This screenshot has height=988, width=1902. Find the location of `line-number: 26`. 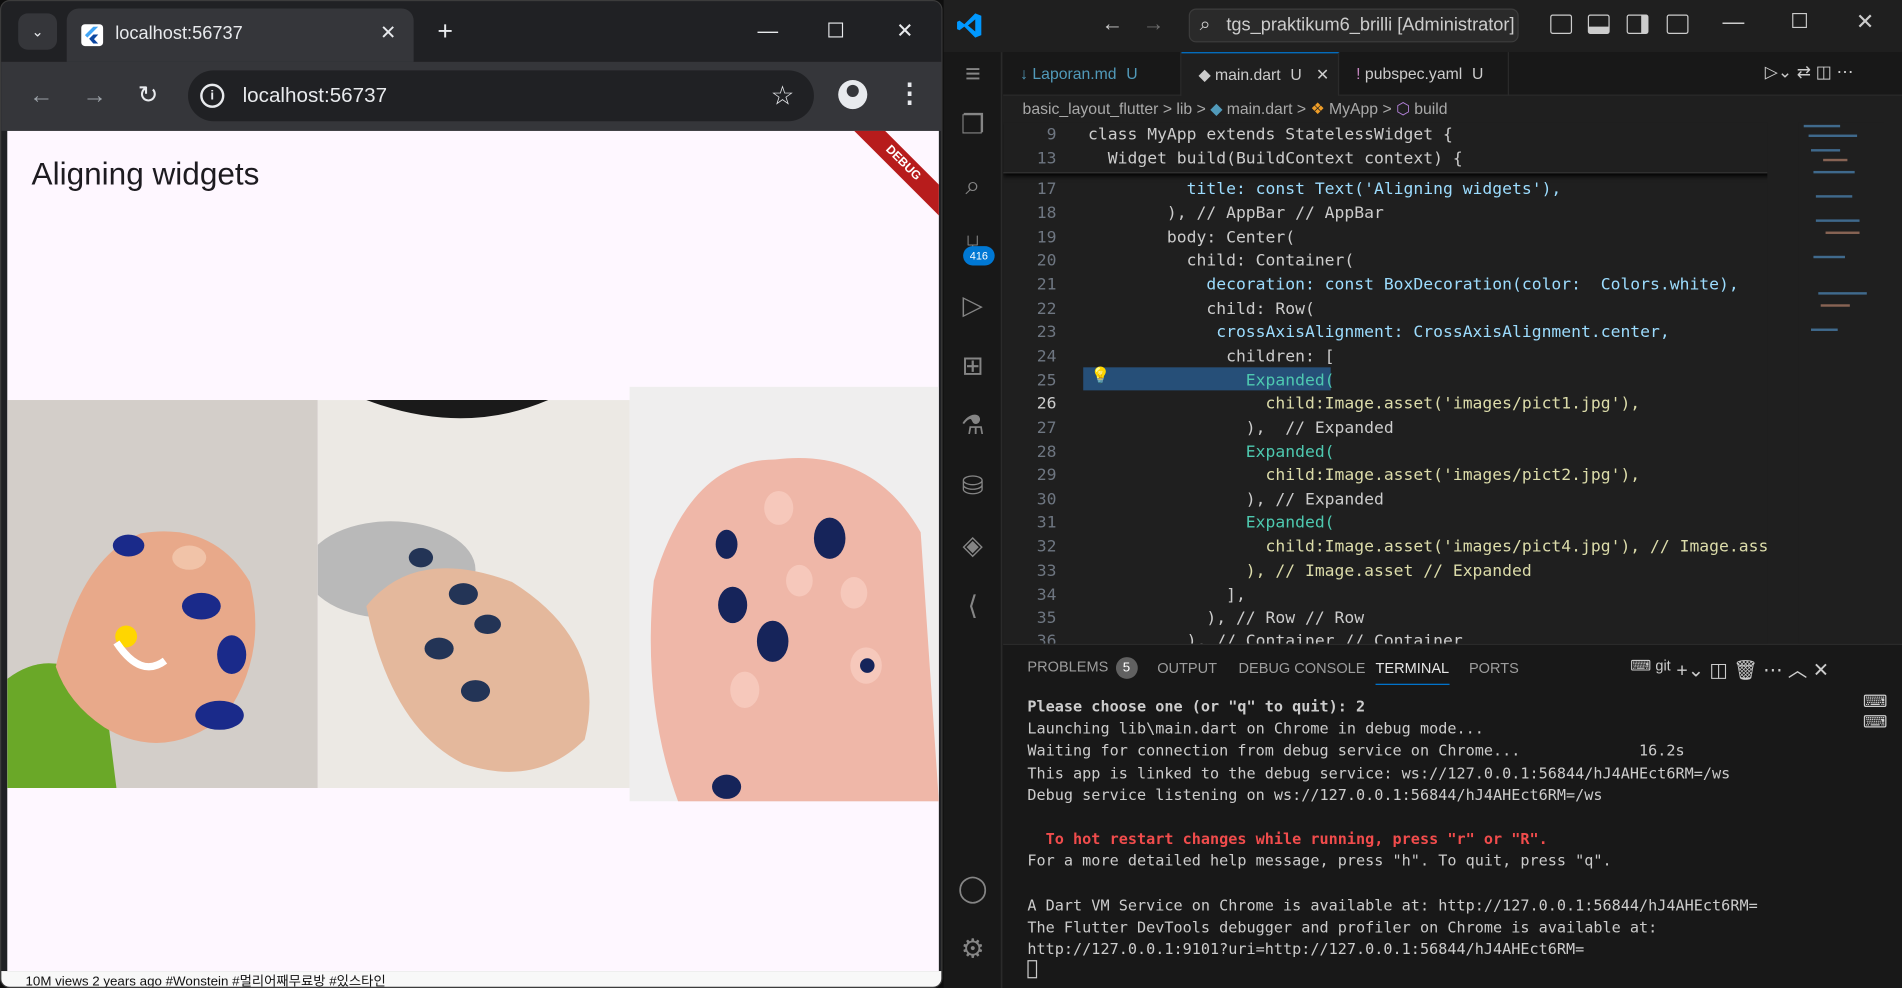

line-number: 26 is located at coordinates (1046, 403).